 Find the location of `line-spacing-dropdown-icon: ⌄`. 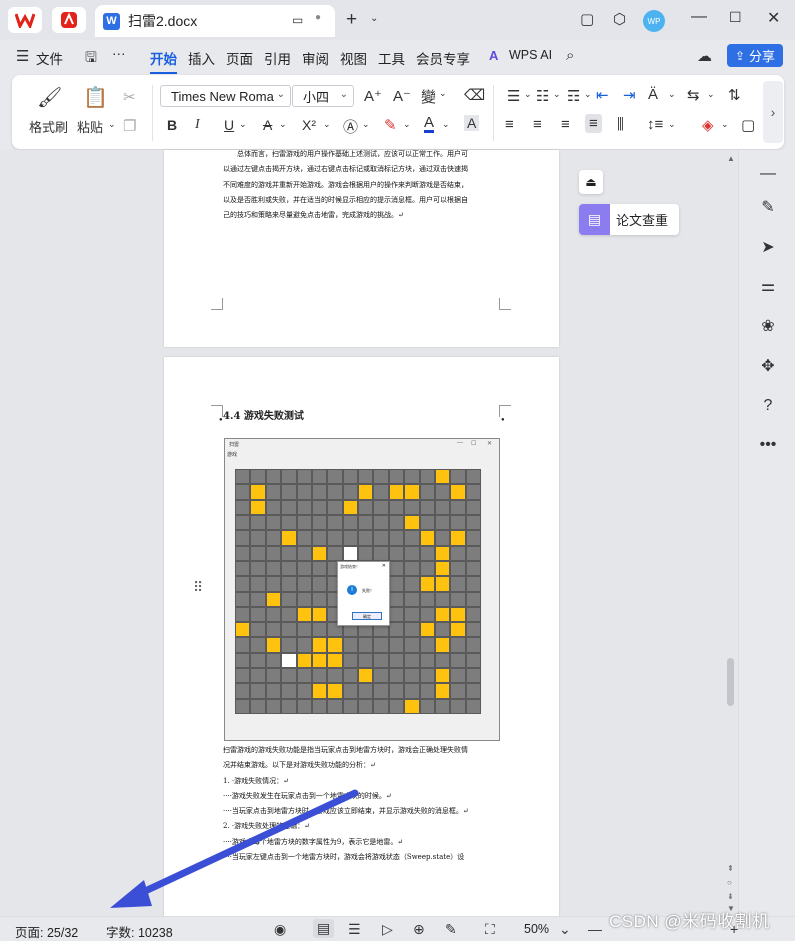

line-spacing-dropdown-icon: ⌄ is located at coordinates (672, 124).